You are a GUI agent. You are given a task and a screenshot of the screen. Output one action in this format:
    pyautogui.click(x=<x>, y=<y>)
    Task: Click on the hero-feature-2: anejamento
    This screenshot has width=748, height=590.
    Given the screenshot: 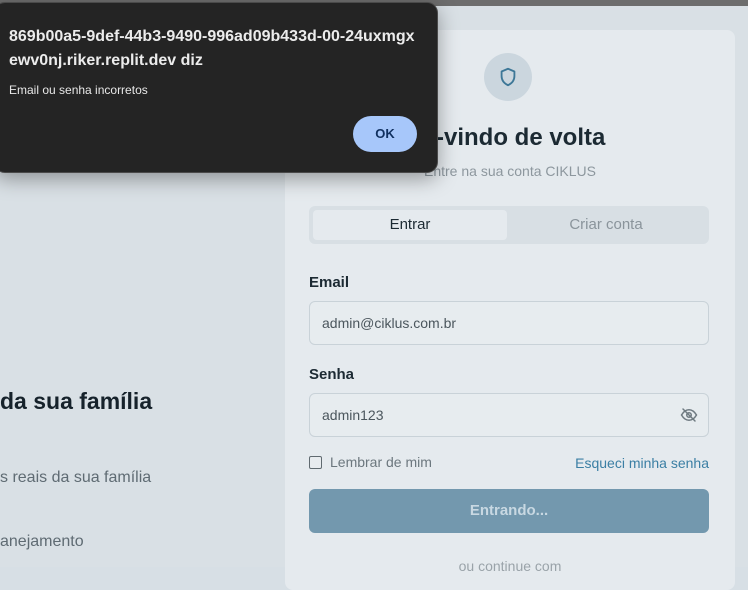 What is the action you would take?
    pyautogui.click(x=42, y=541)
    